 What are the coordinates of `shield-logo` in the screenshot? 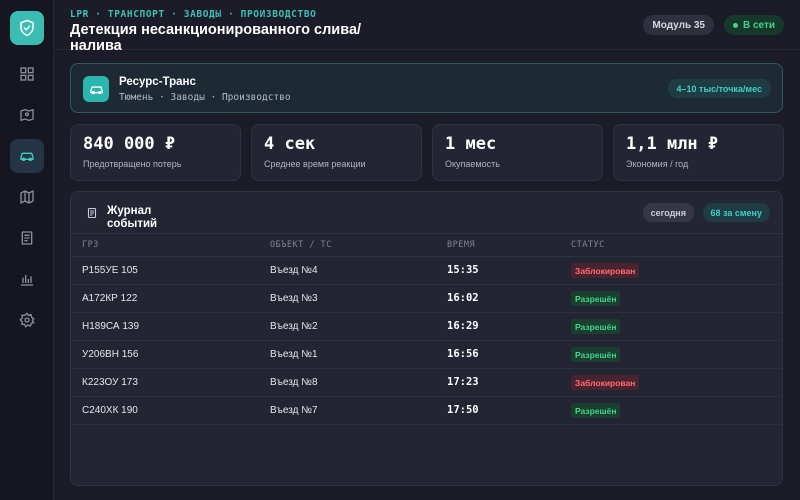 It's located at (27, 28).